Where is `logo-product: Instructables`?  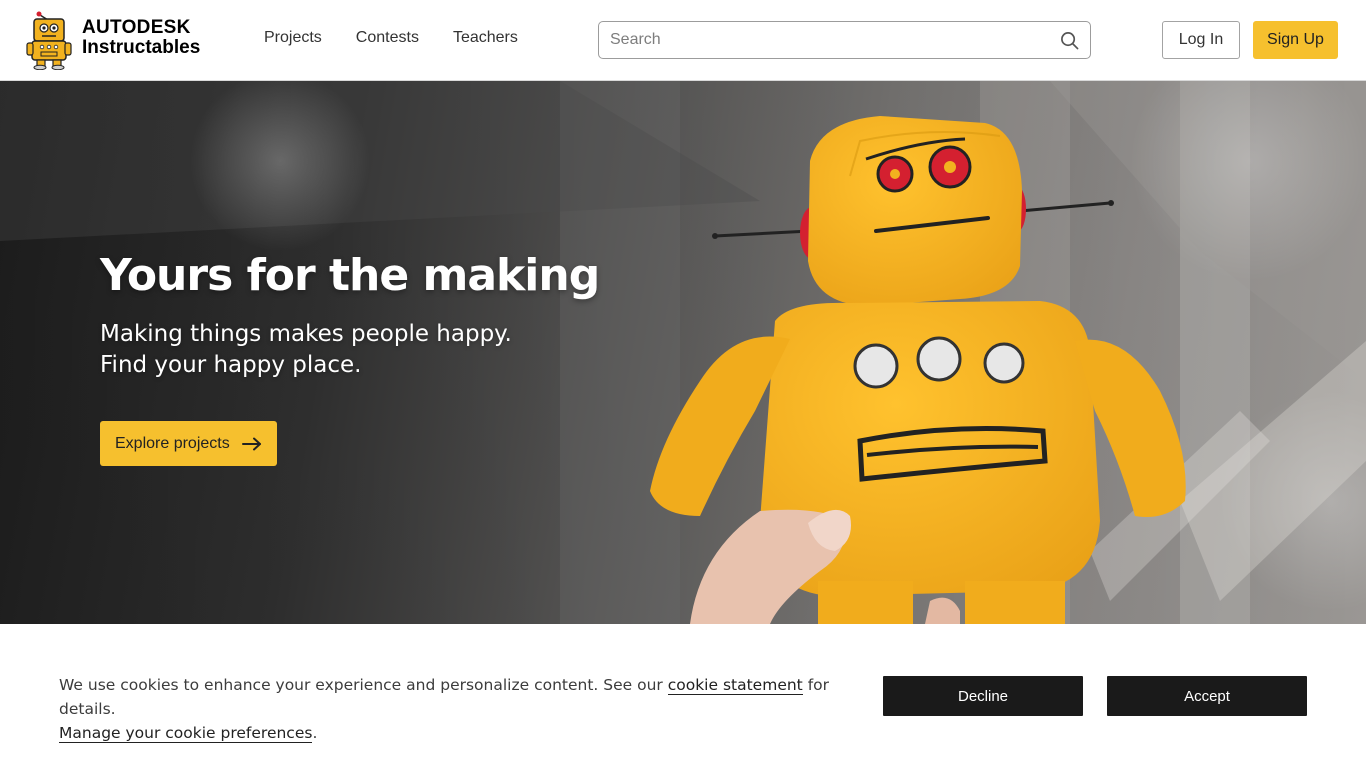 logo-product: Instructables is located at coordinates (141, 47).